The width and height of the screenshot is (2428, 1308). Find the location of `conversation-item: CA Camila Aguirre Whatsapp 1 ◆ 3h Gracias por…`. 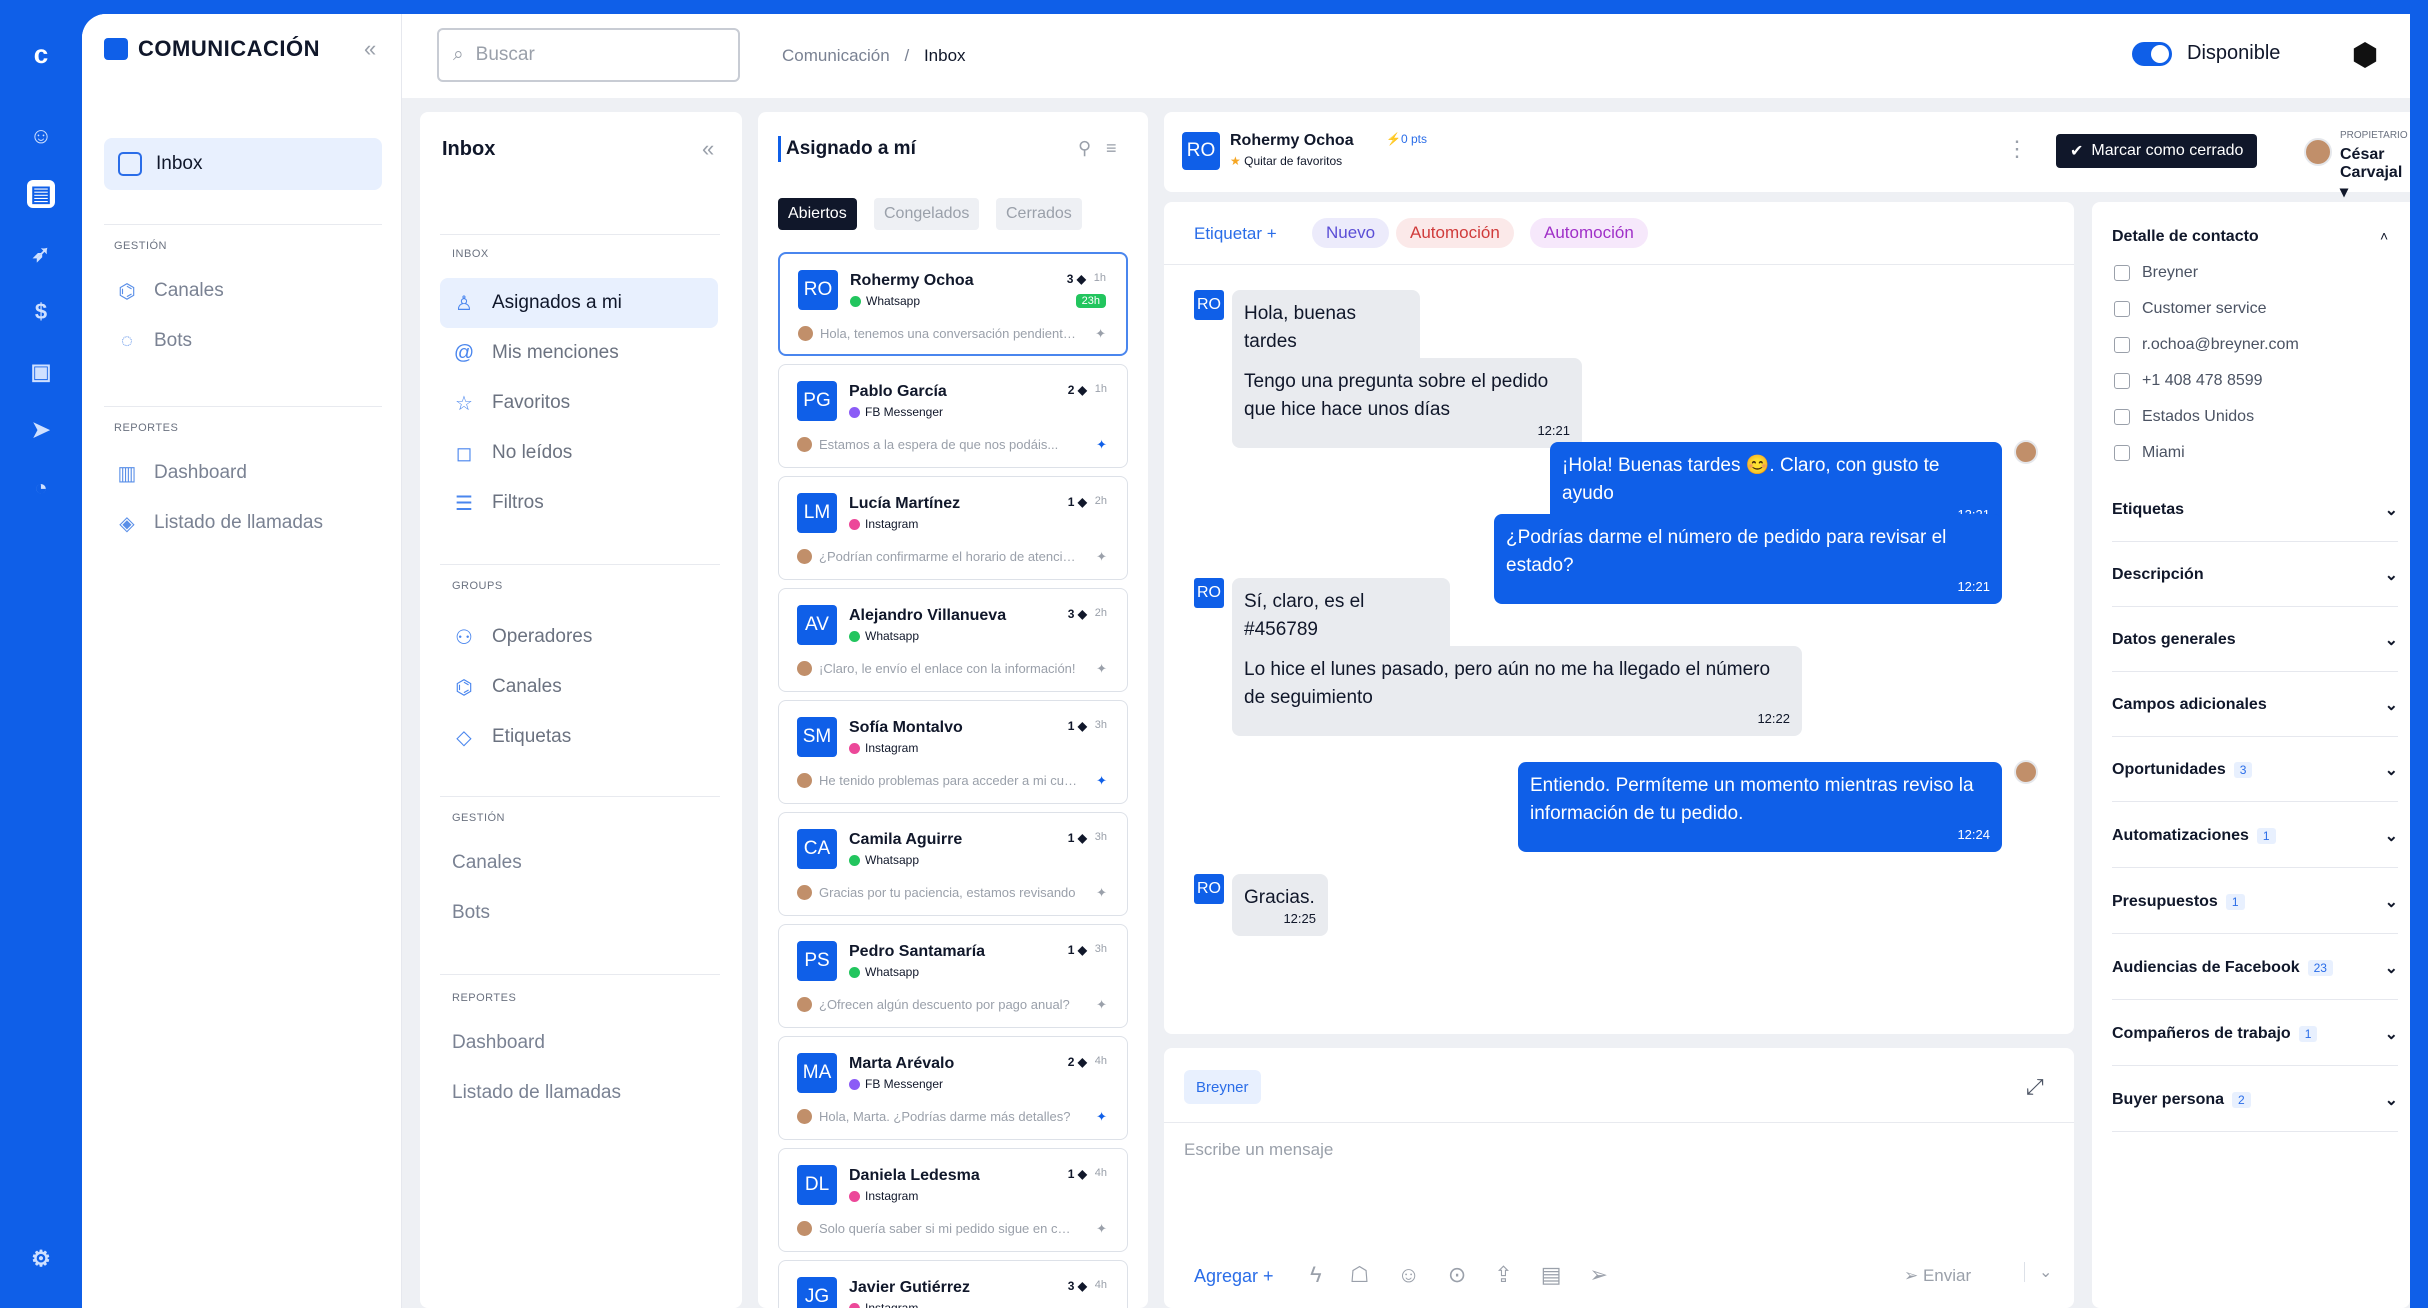

conversation-item: CA Camila Aguirre Whatsapp 1 ◆ 3h Gracias por… is located at coordinates (953, 864).